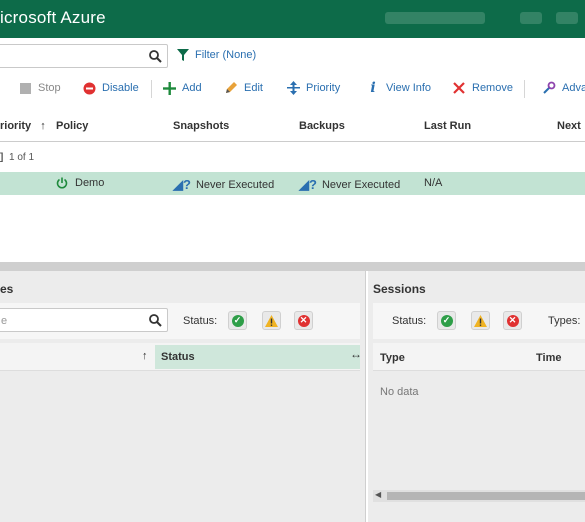  What do you see at coordinates (89, 88) in the screenshot?
I see `disable-icon` at bounding box center [89, 88].